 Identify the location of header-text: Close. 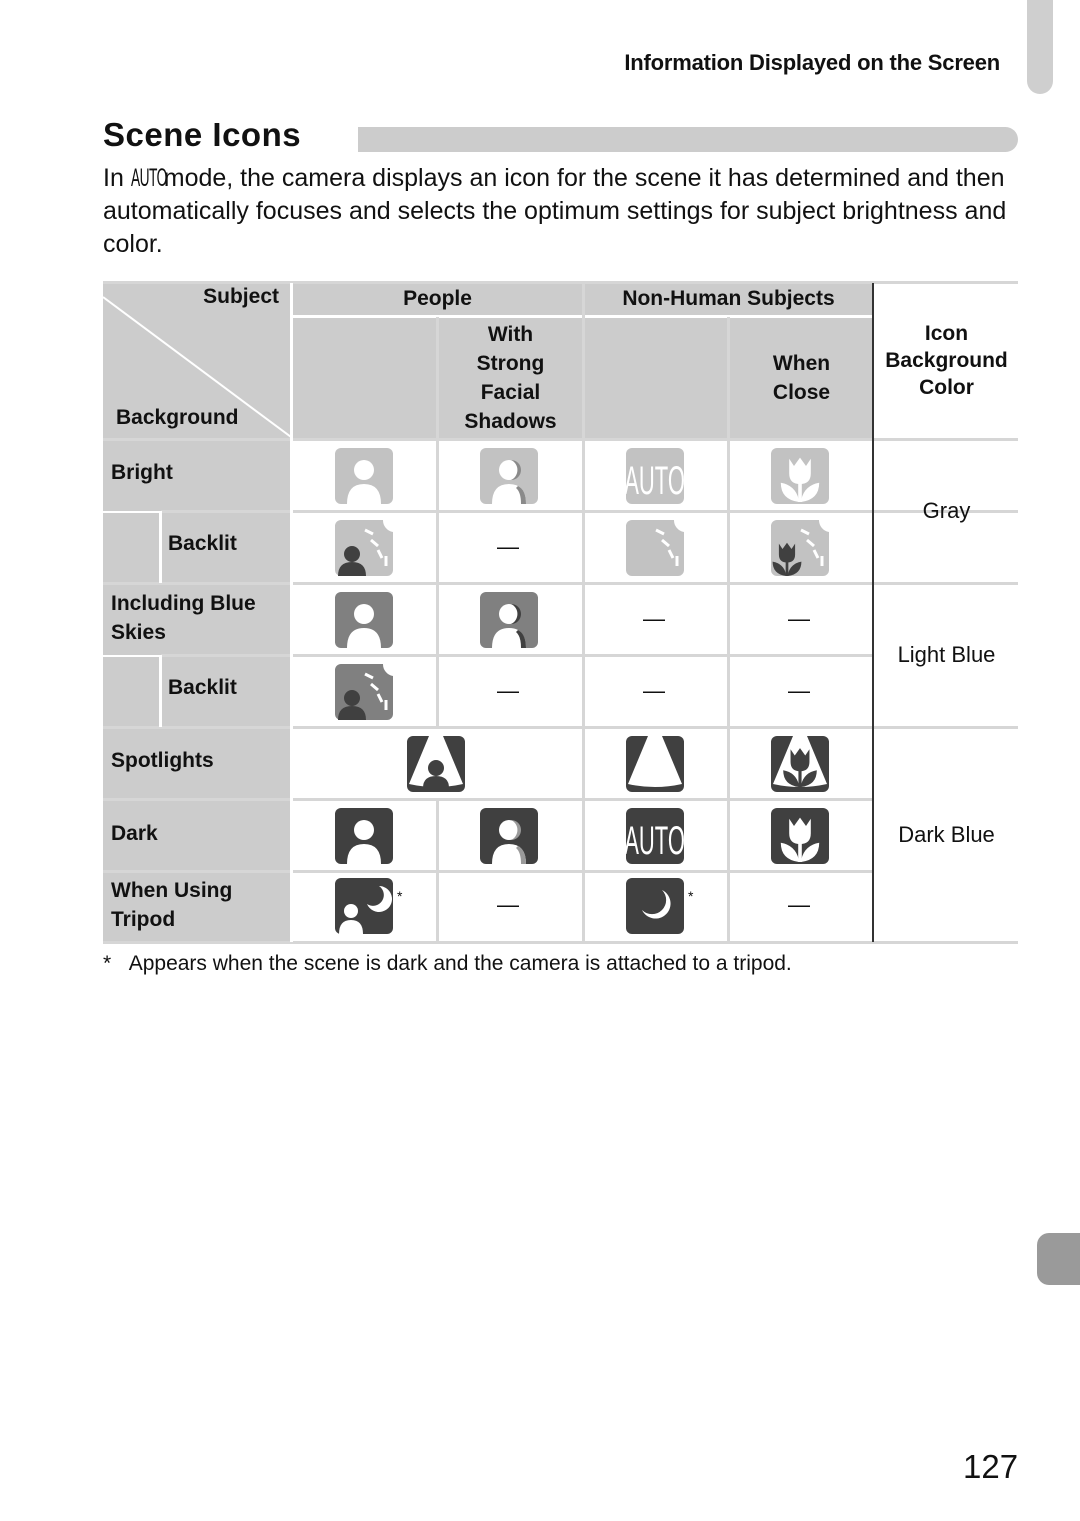
(801, 392).